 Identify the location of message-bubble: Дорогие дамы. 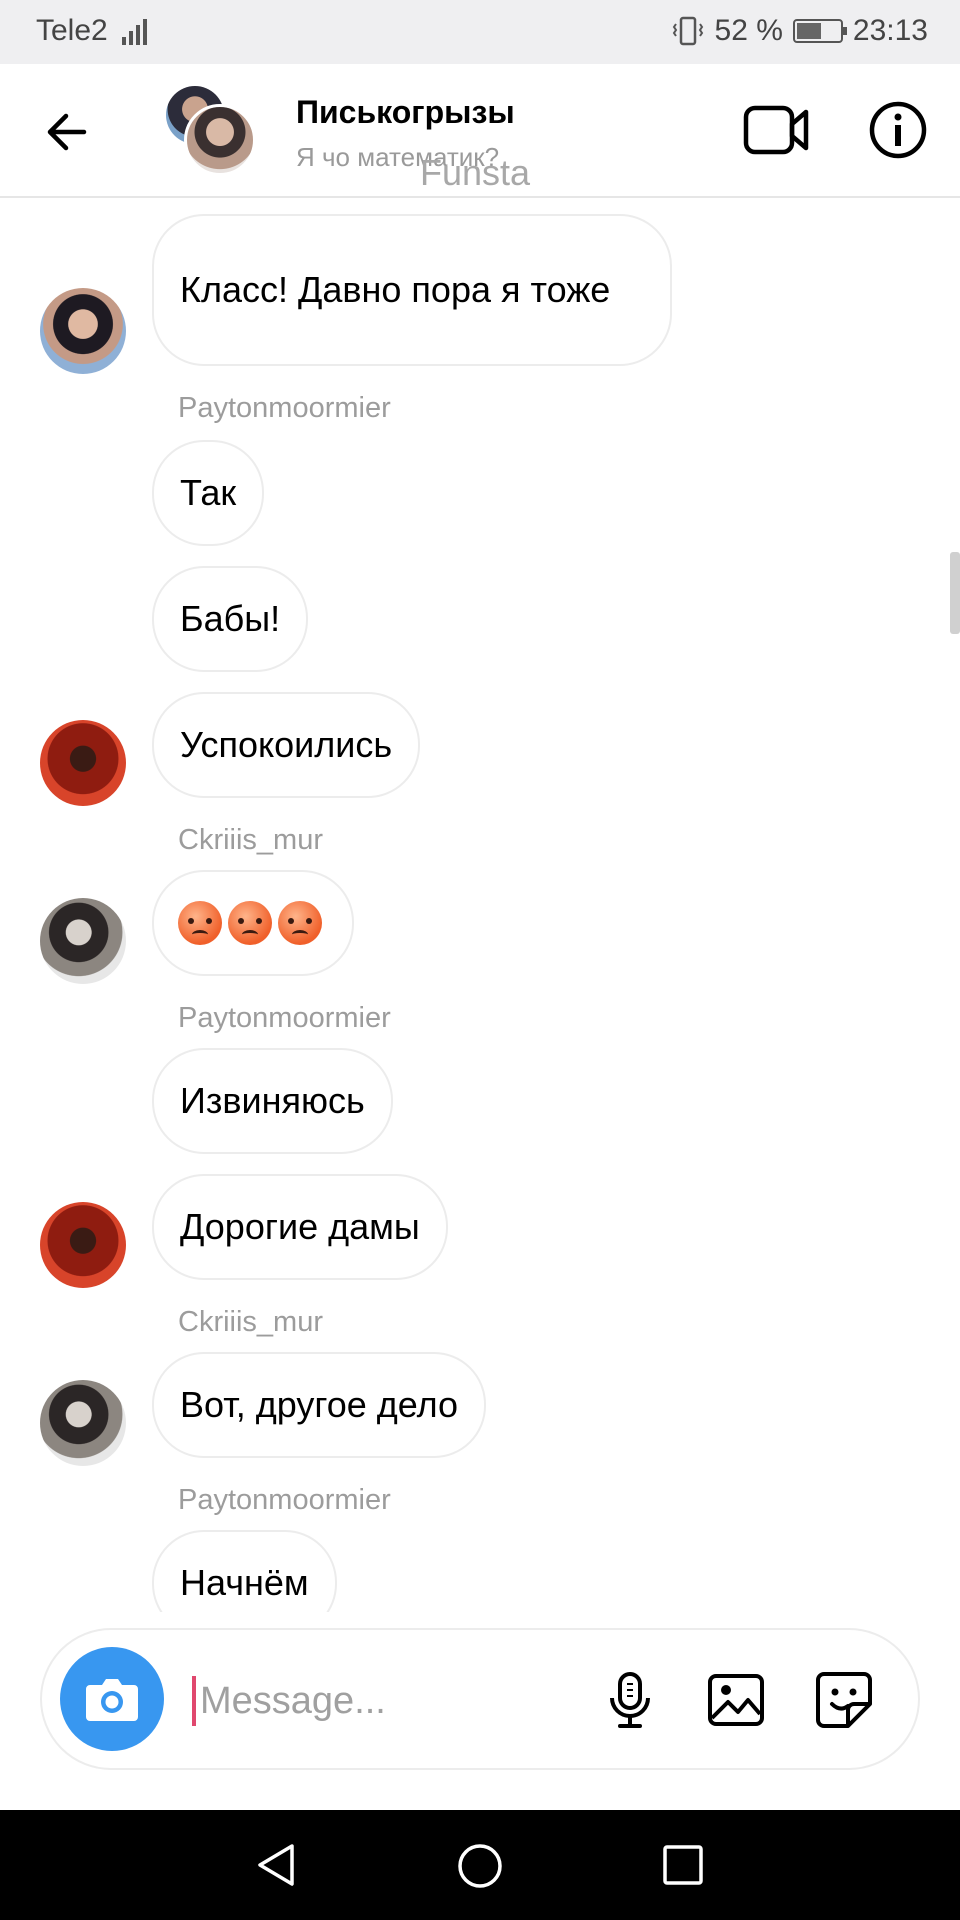
(300, 1227).